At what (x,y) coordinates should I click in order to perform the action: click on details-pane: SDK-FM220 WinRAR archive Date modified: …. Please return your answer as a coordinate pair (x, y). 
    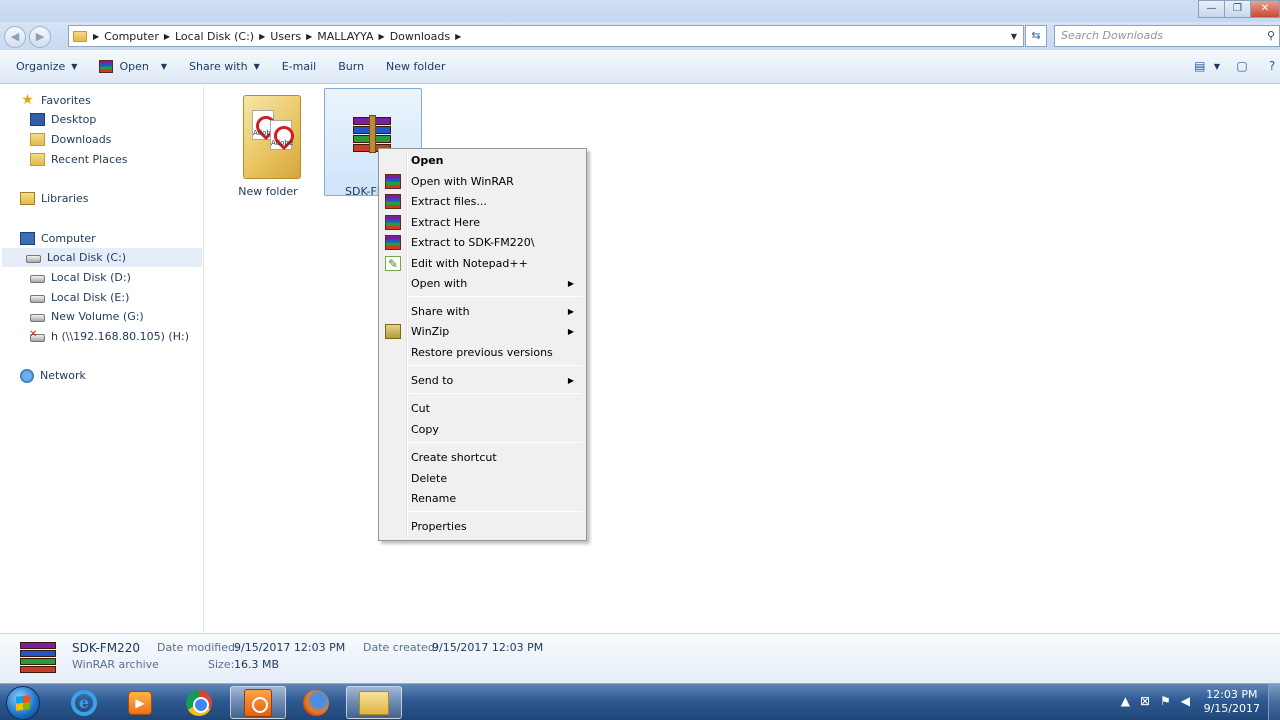
    Looking at the image, I should click on (640, 658).